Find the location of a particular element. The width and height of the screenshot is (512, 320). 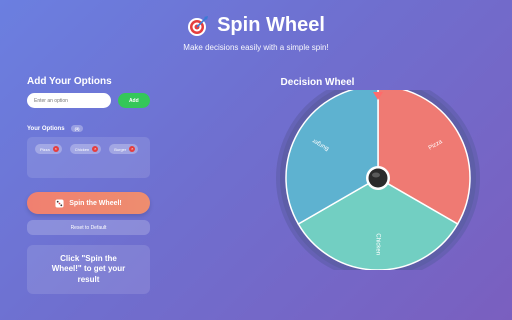

option-chip-burger: Burger × is located at coordinates (124, 149).